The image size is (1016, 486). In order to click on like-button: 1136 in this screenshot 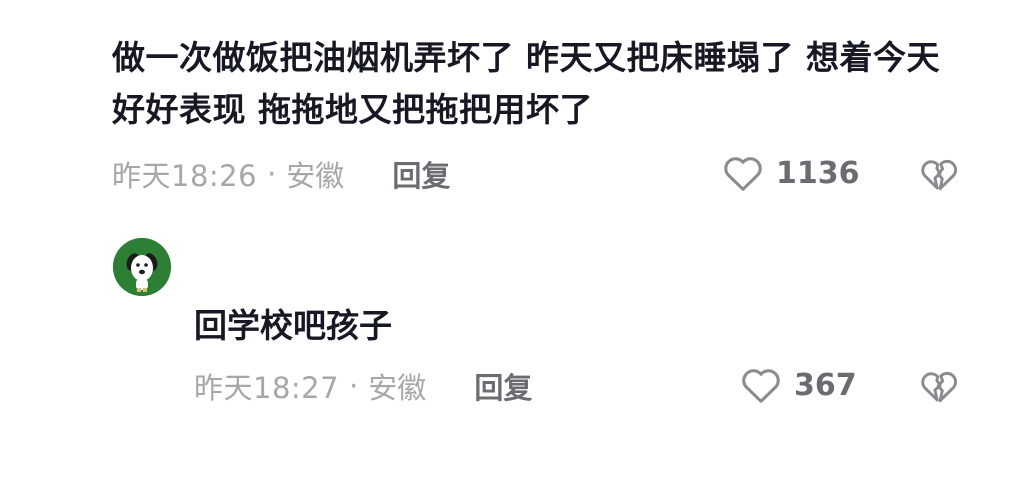, I will do `click(790, 173)`.